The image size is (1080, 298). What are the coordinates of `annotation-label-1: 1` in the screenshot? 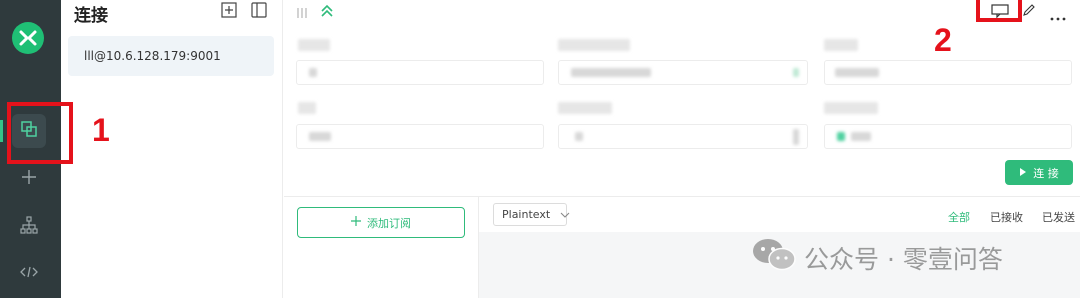 It's located at (101, 130).